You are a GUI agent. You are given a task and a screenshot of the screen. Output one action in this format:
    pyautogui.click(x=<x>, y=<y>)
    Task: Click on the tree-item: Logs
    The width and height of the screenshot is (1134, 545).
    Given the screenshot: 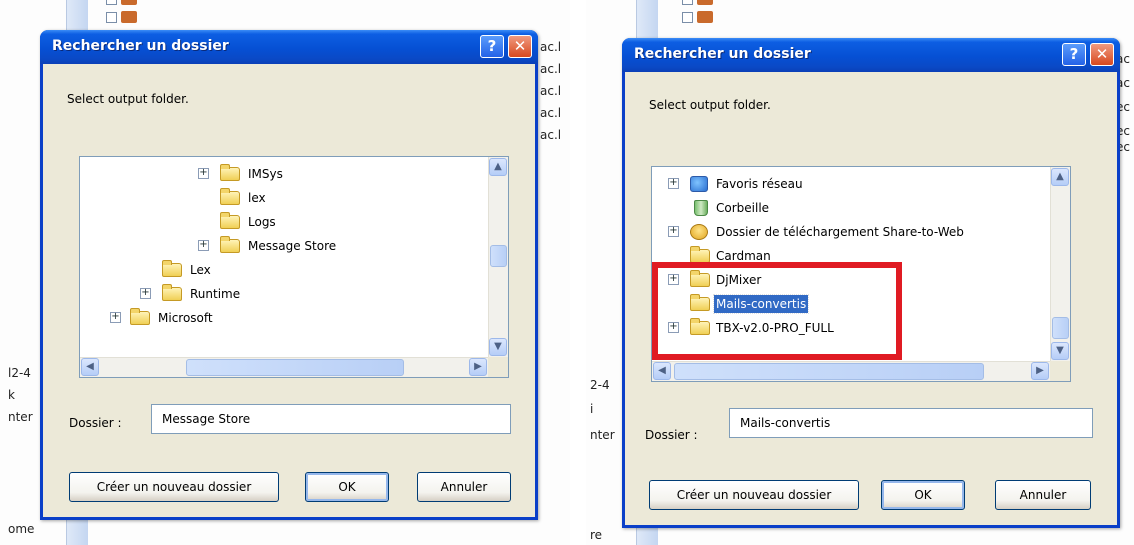 What is the action you would take?
    pyautogui.click(x=280, y=222)
    